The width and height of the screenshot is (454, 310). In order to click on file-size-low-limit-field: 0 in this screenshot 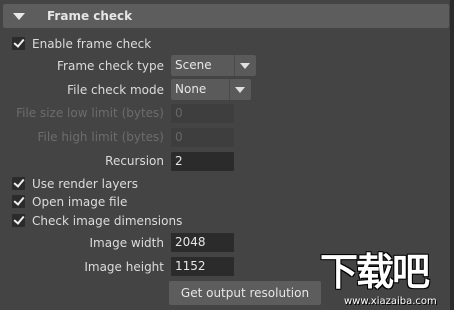, I will do `click(202, 113)`.